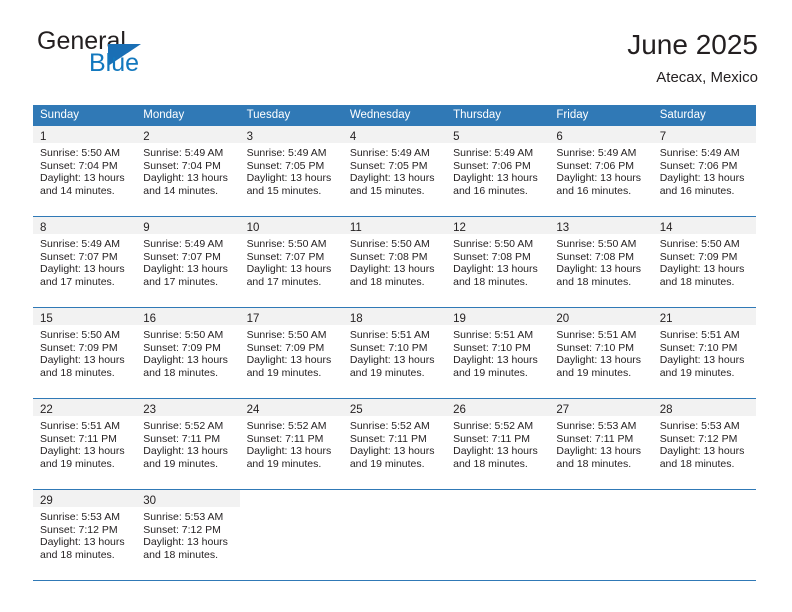  I want to click on weekday-header-monday: Monday, so click(188, 115).